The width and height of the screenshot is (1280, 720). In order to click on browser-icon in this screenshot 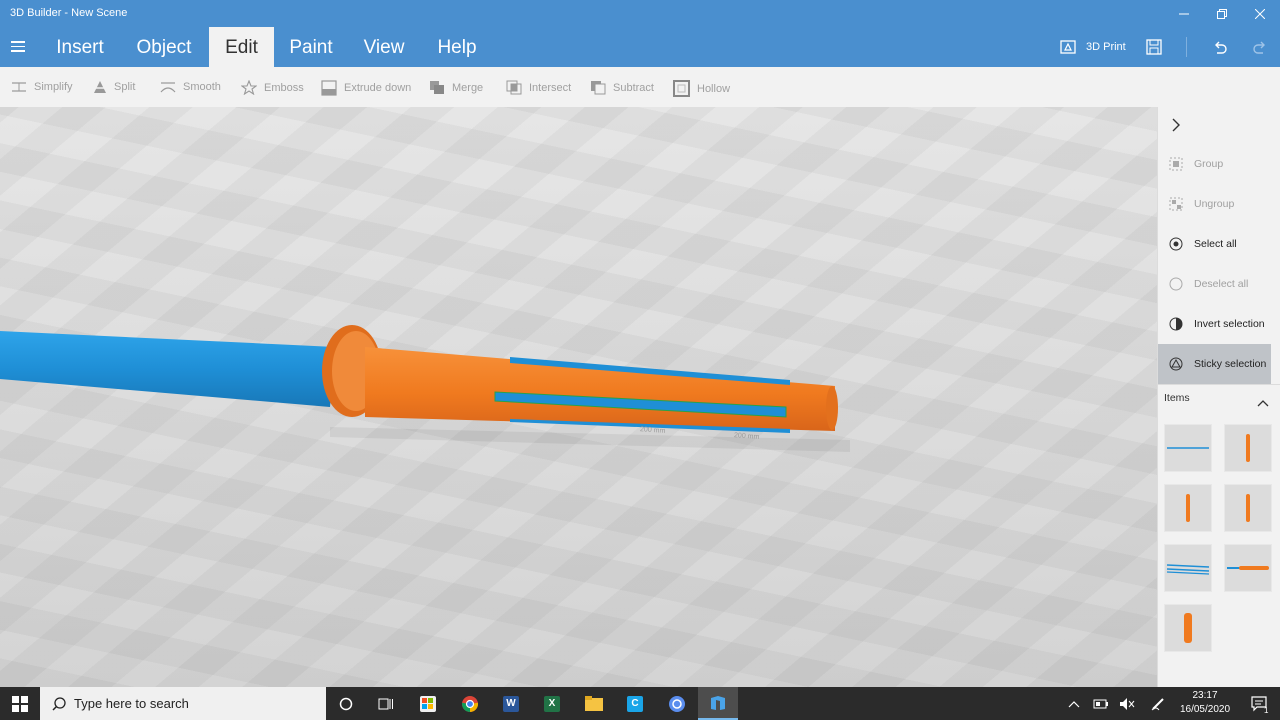, I will do `click(677, 703)`.